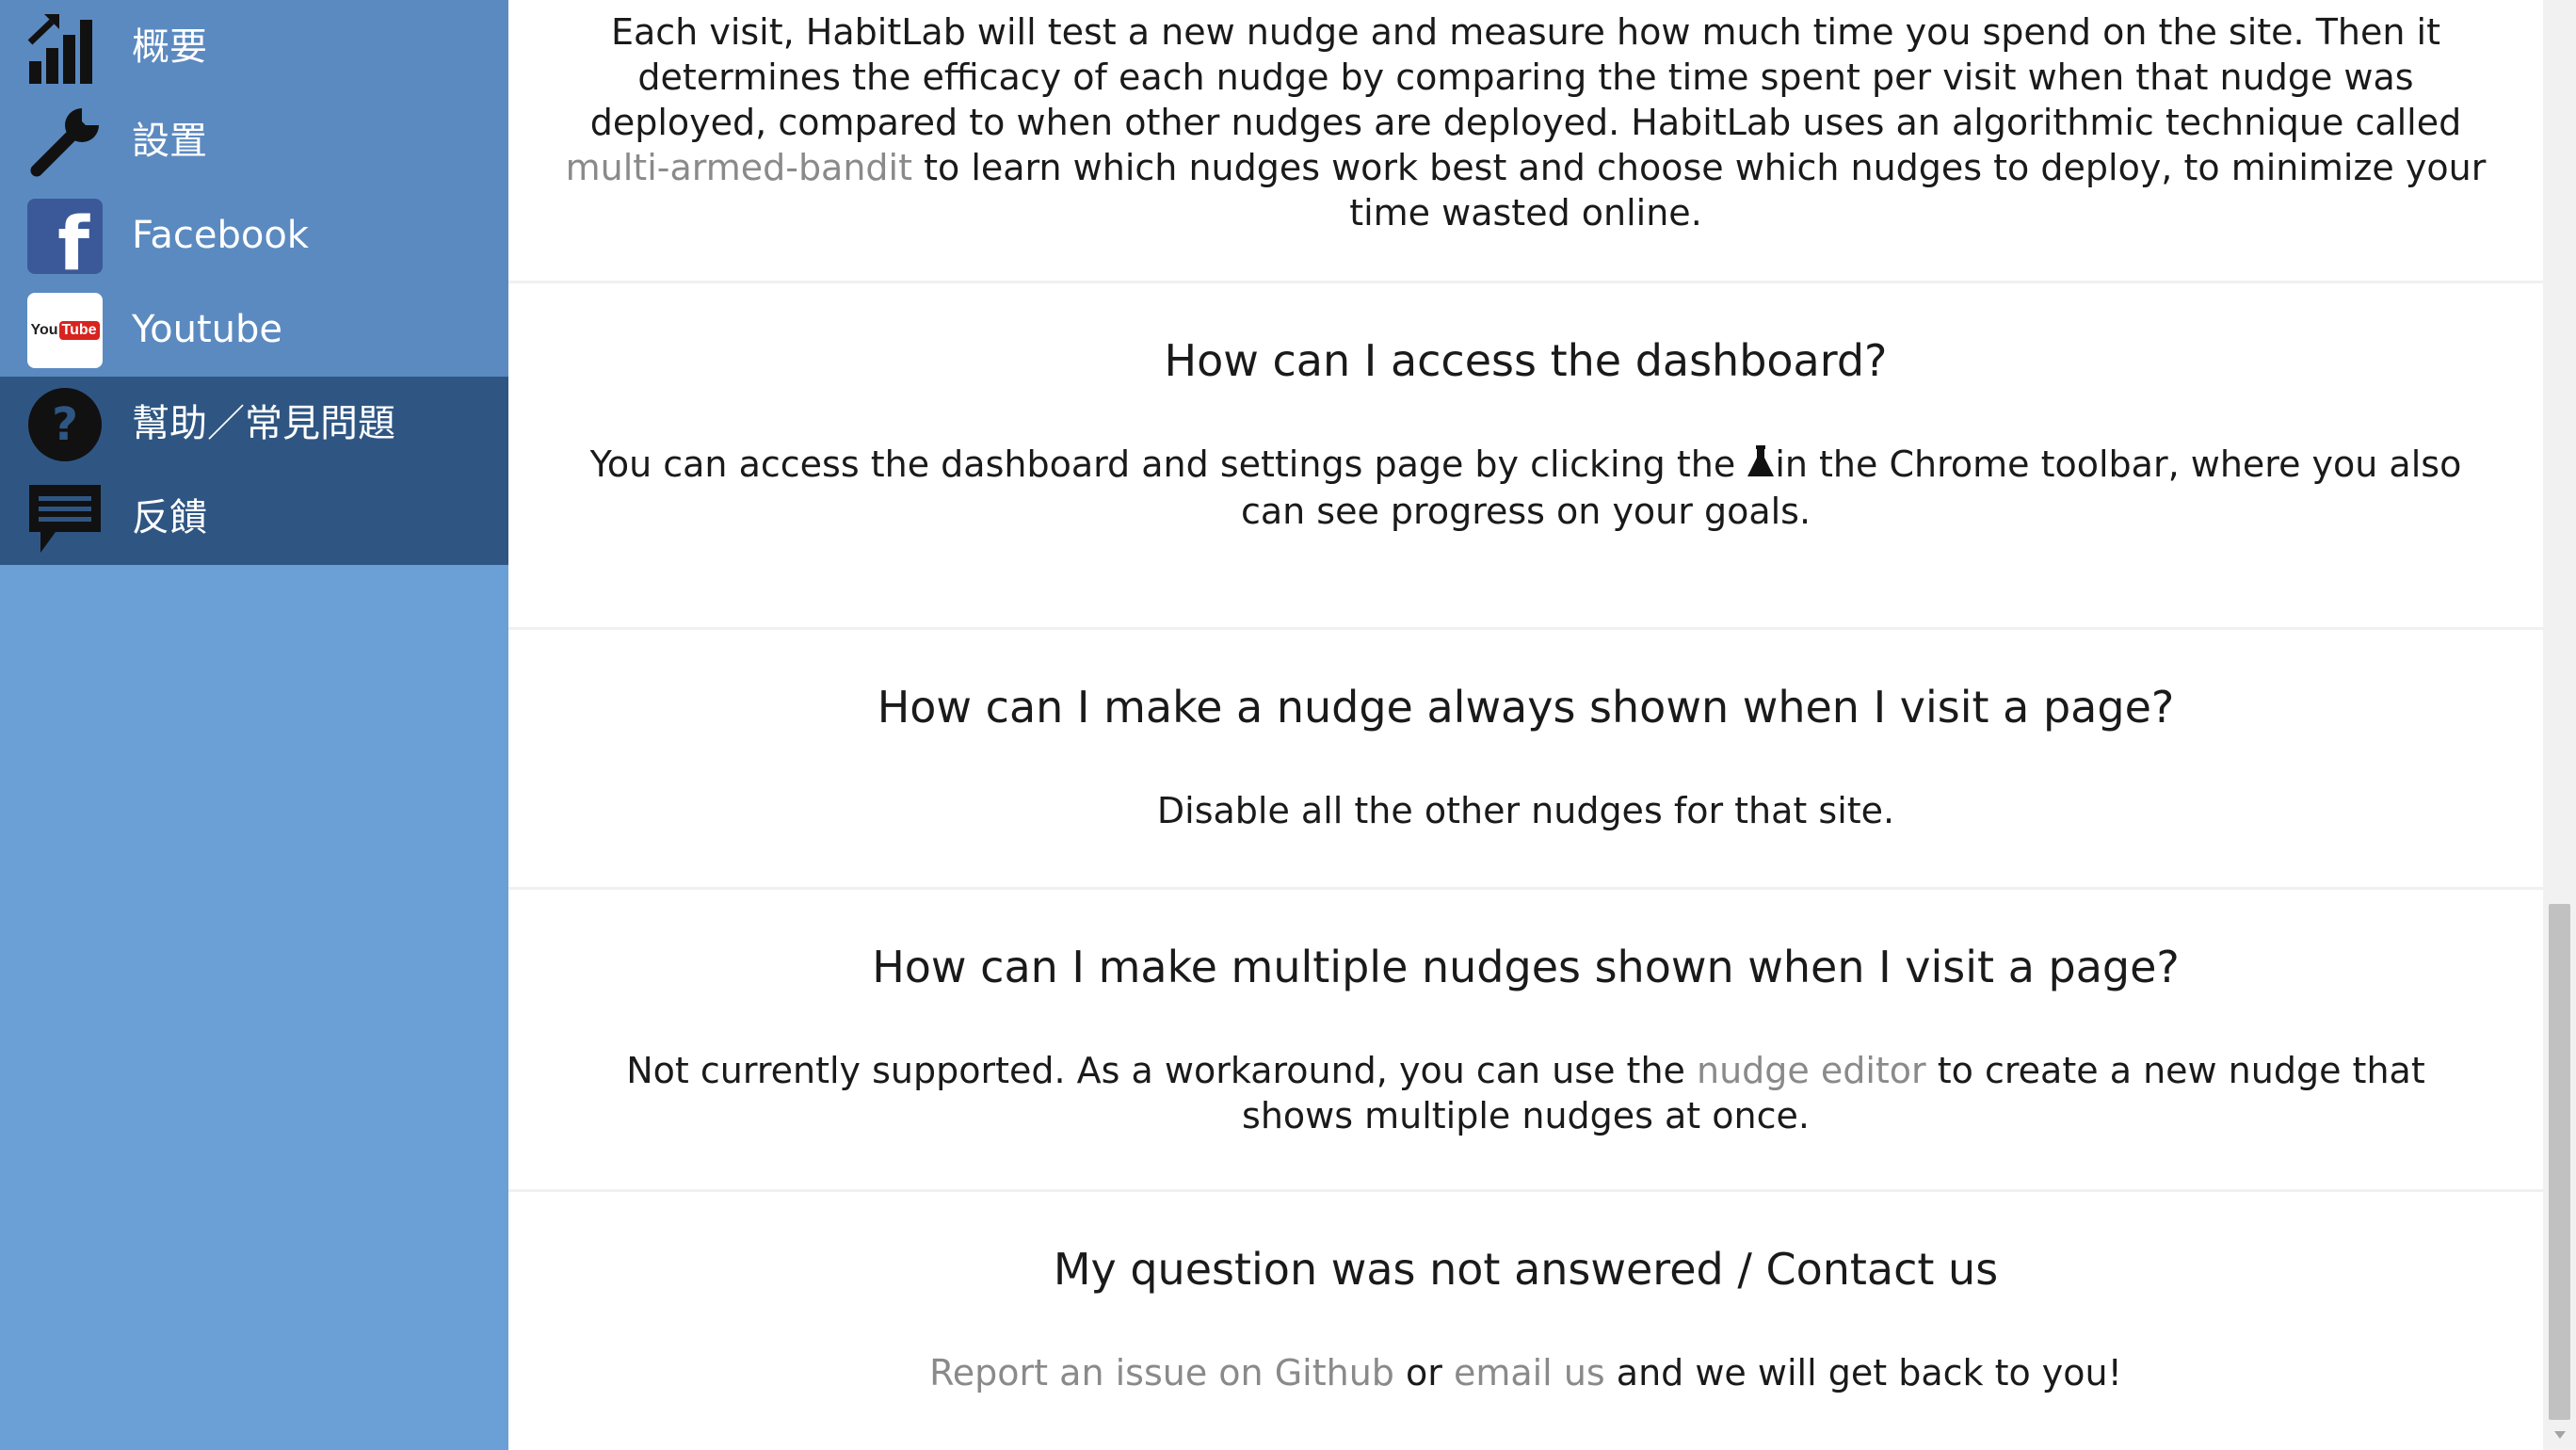  Describe the element at coordinates (220, 235) in the screenshot. I see `sidebar-item-label: Facebook` at that location.